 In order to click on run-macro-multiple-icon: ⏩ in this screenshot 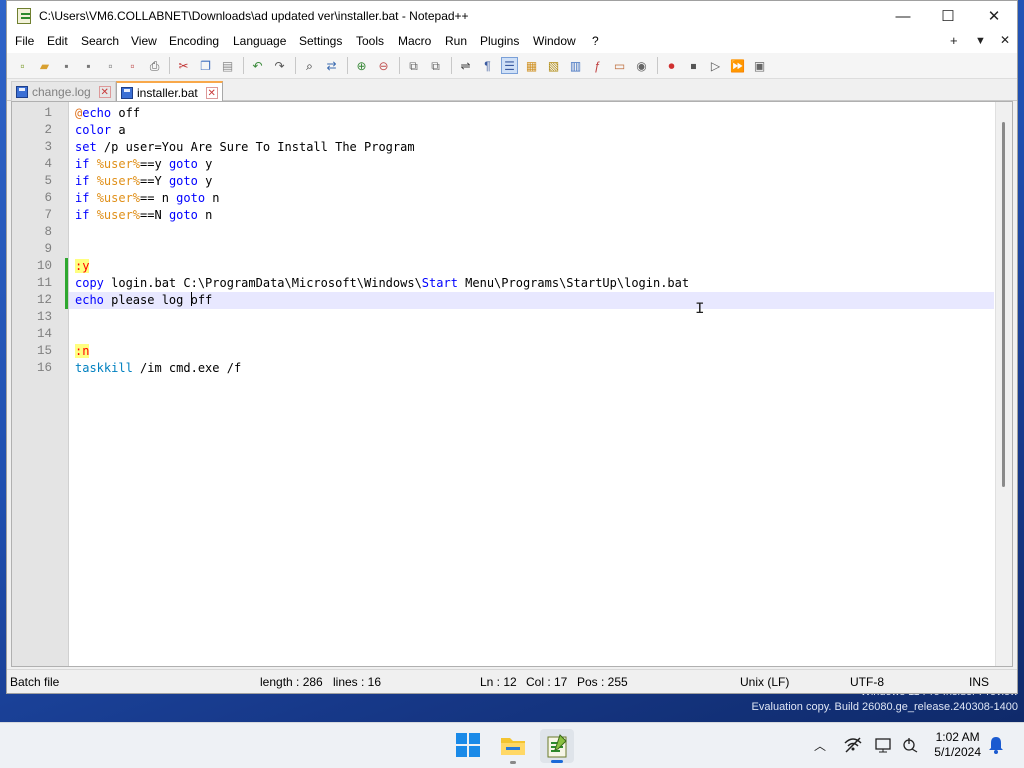, I will do `click(737, 65)`.